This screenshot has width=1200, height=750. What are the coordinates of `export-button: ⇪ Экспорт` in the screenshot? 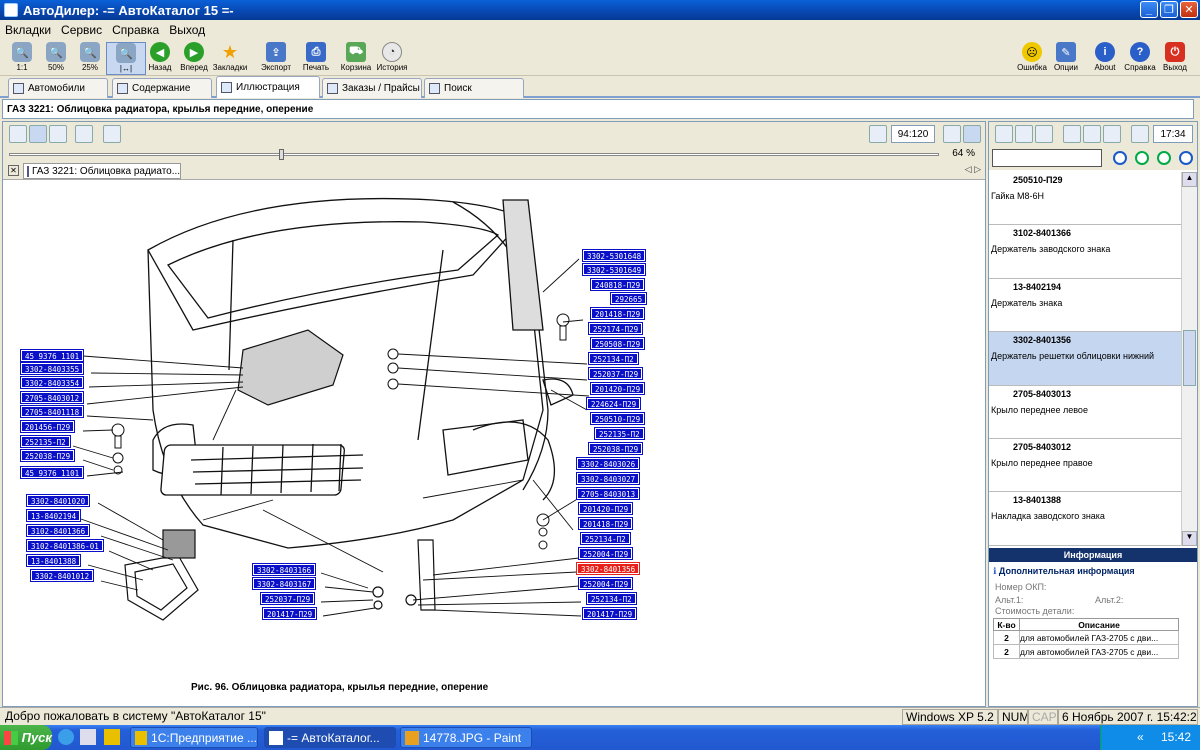 It's located at (276, 58).